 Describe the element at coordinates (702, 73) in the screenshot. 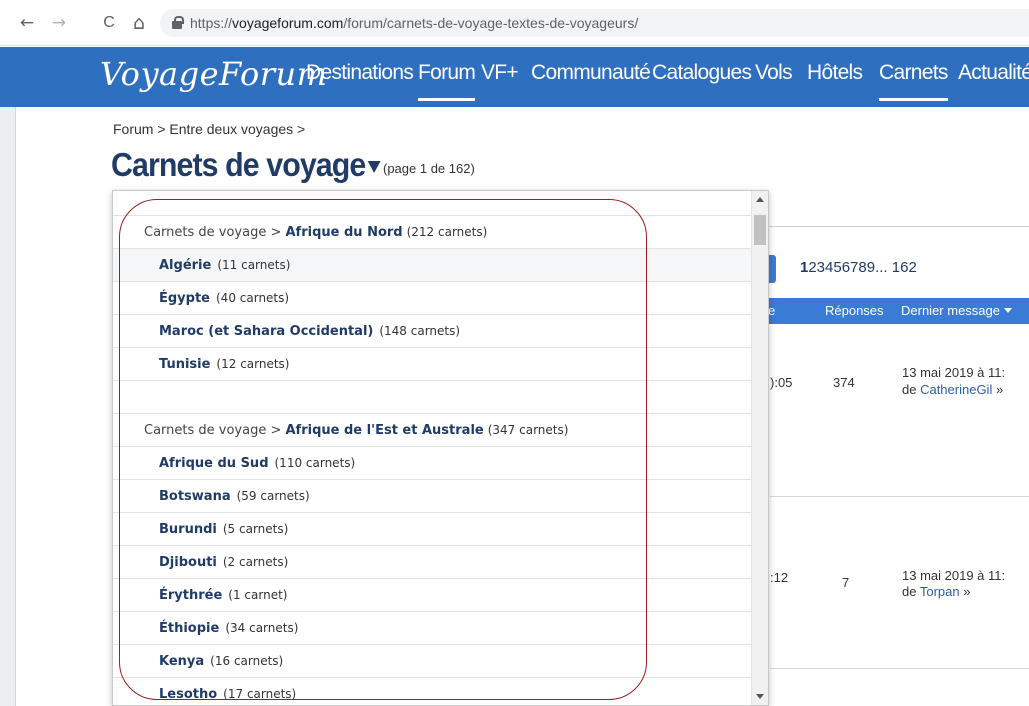

I see `nav-catalogues: Catalogues` at that location.